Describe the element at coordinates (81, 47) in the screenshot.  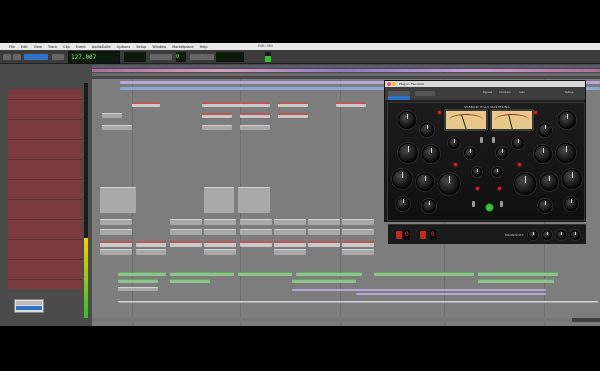
I see `menu-item-event: Event` at that location.